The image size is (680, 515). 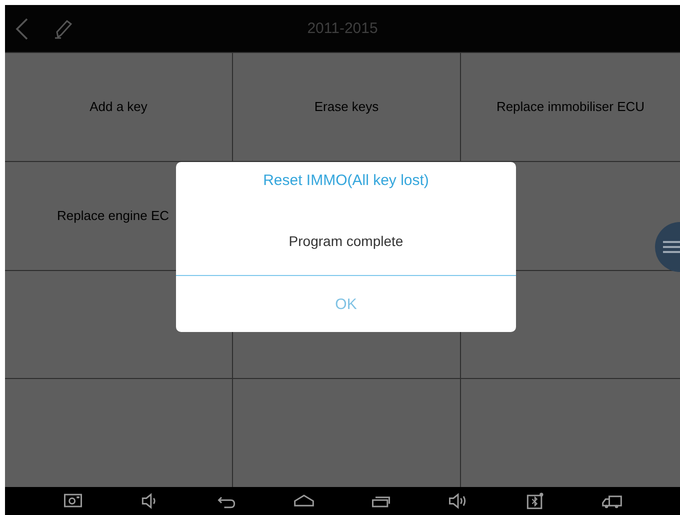 What do you see at coordinates (570, 107) in the screenshot?
I see `function-tile: Replace immobiliser ECU` at bounding box center [570, 107].